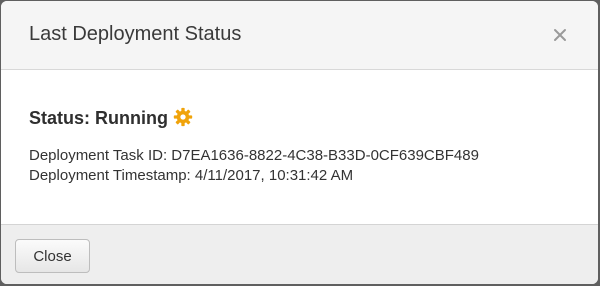 Image resolution: width=600 pixels, height=286 pixels. Describe the element at coordinates (560, 35) in the screenshot. I see `close-icon` at that location.